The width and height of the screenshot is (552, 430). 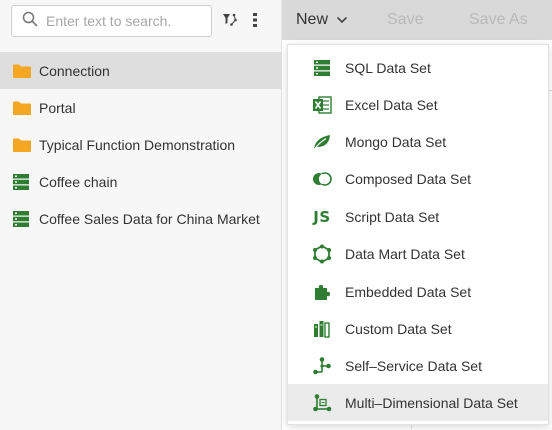 What do you see at coordinates (396, 141) in the screenshot?
I see `menu-item-label: Mongo Data Set` at bounding box center [396, 141].